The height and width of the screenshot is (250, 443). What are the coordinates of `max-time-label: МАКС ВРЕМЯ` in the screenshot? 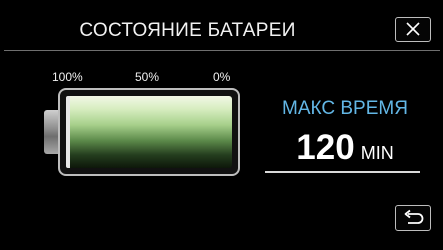 It's located at (345, 108).